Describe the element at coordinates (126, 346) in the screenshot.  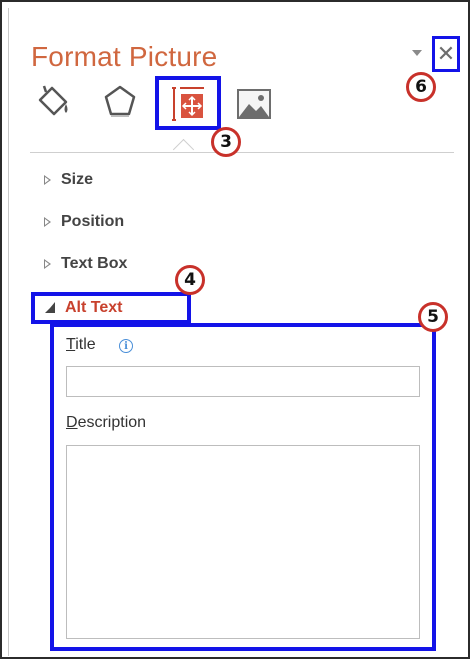
I see `info-icon: i` at that location.